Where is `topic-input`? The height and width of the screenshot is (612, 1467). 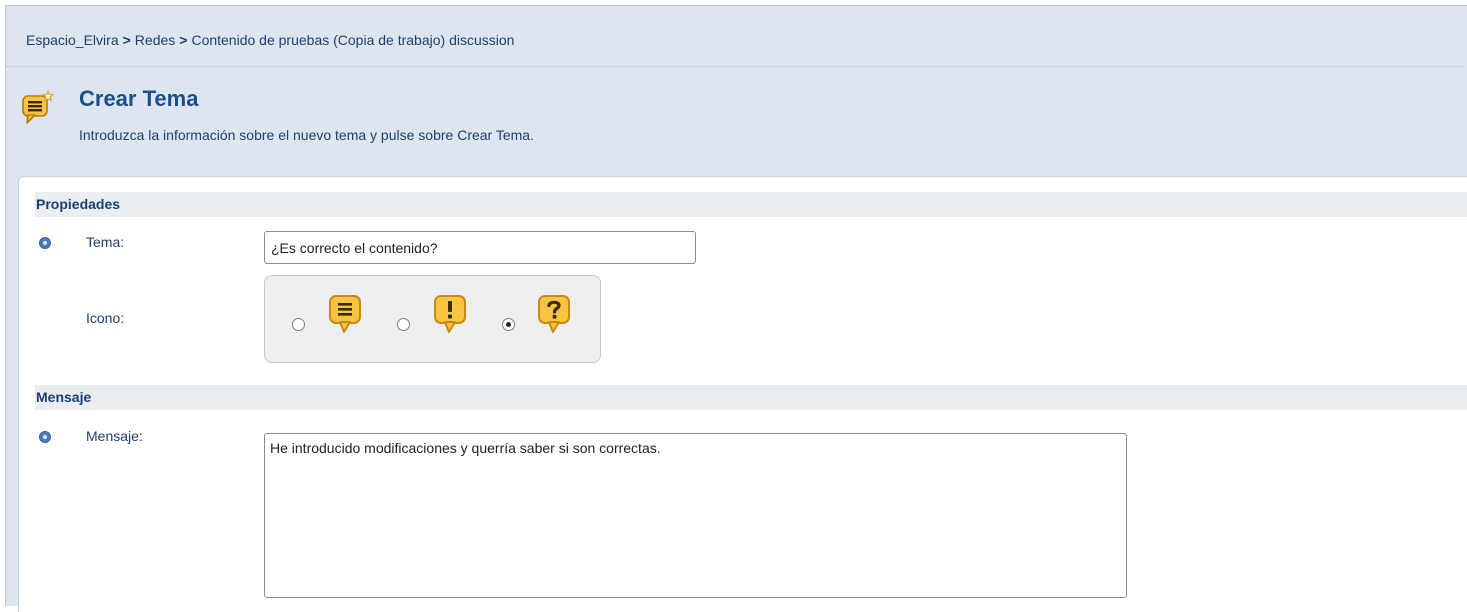
topic-input is located at coordinates (480, 247).